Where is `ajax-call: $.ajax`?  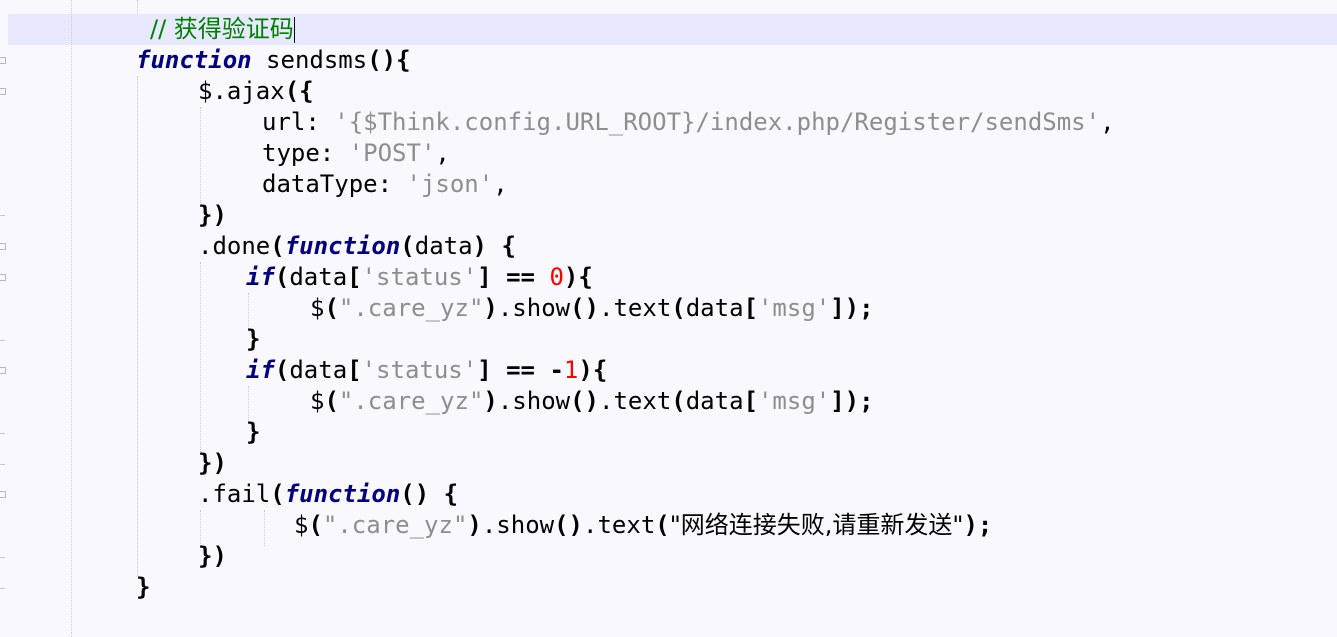
ajax-call: $.ajax is located at coordinates (241, 91).